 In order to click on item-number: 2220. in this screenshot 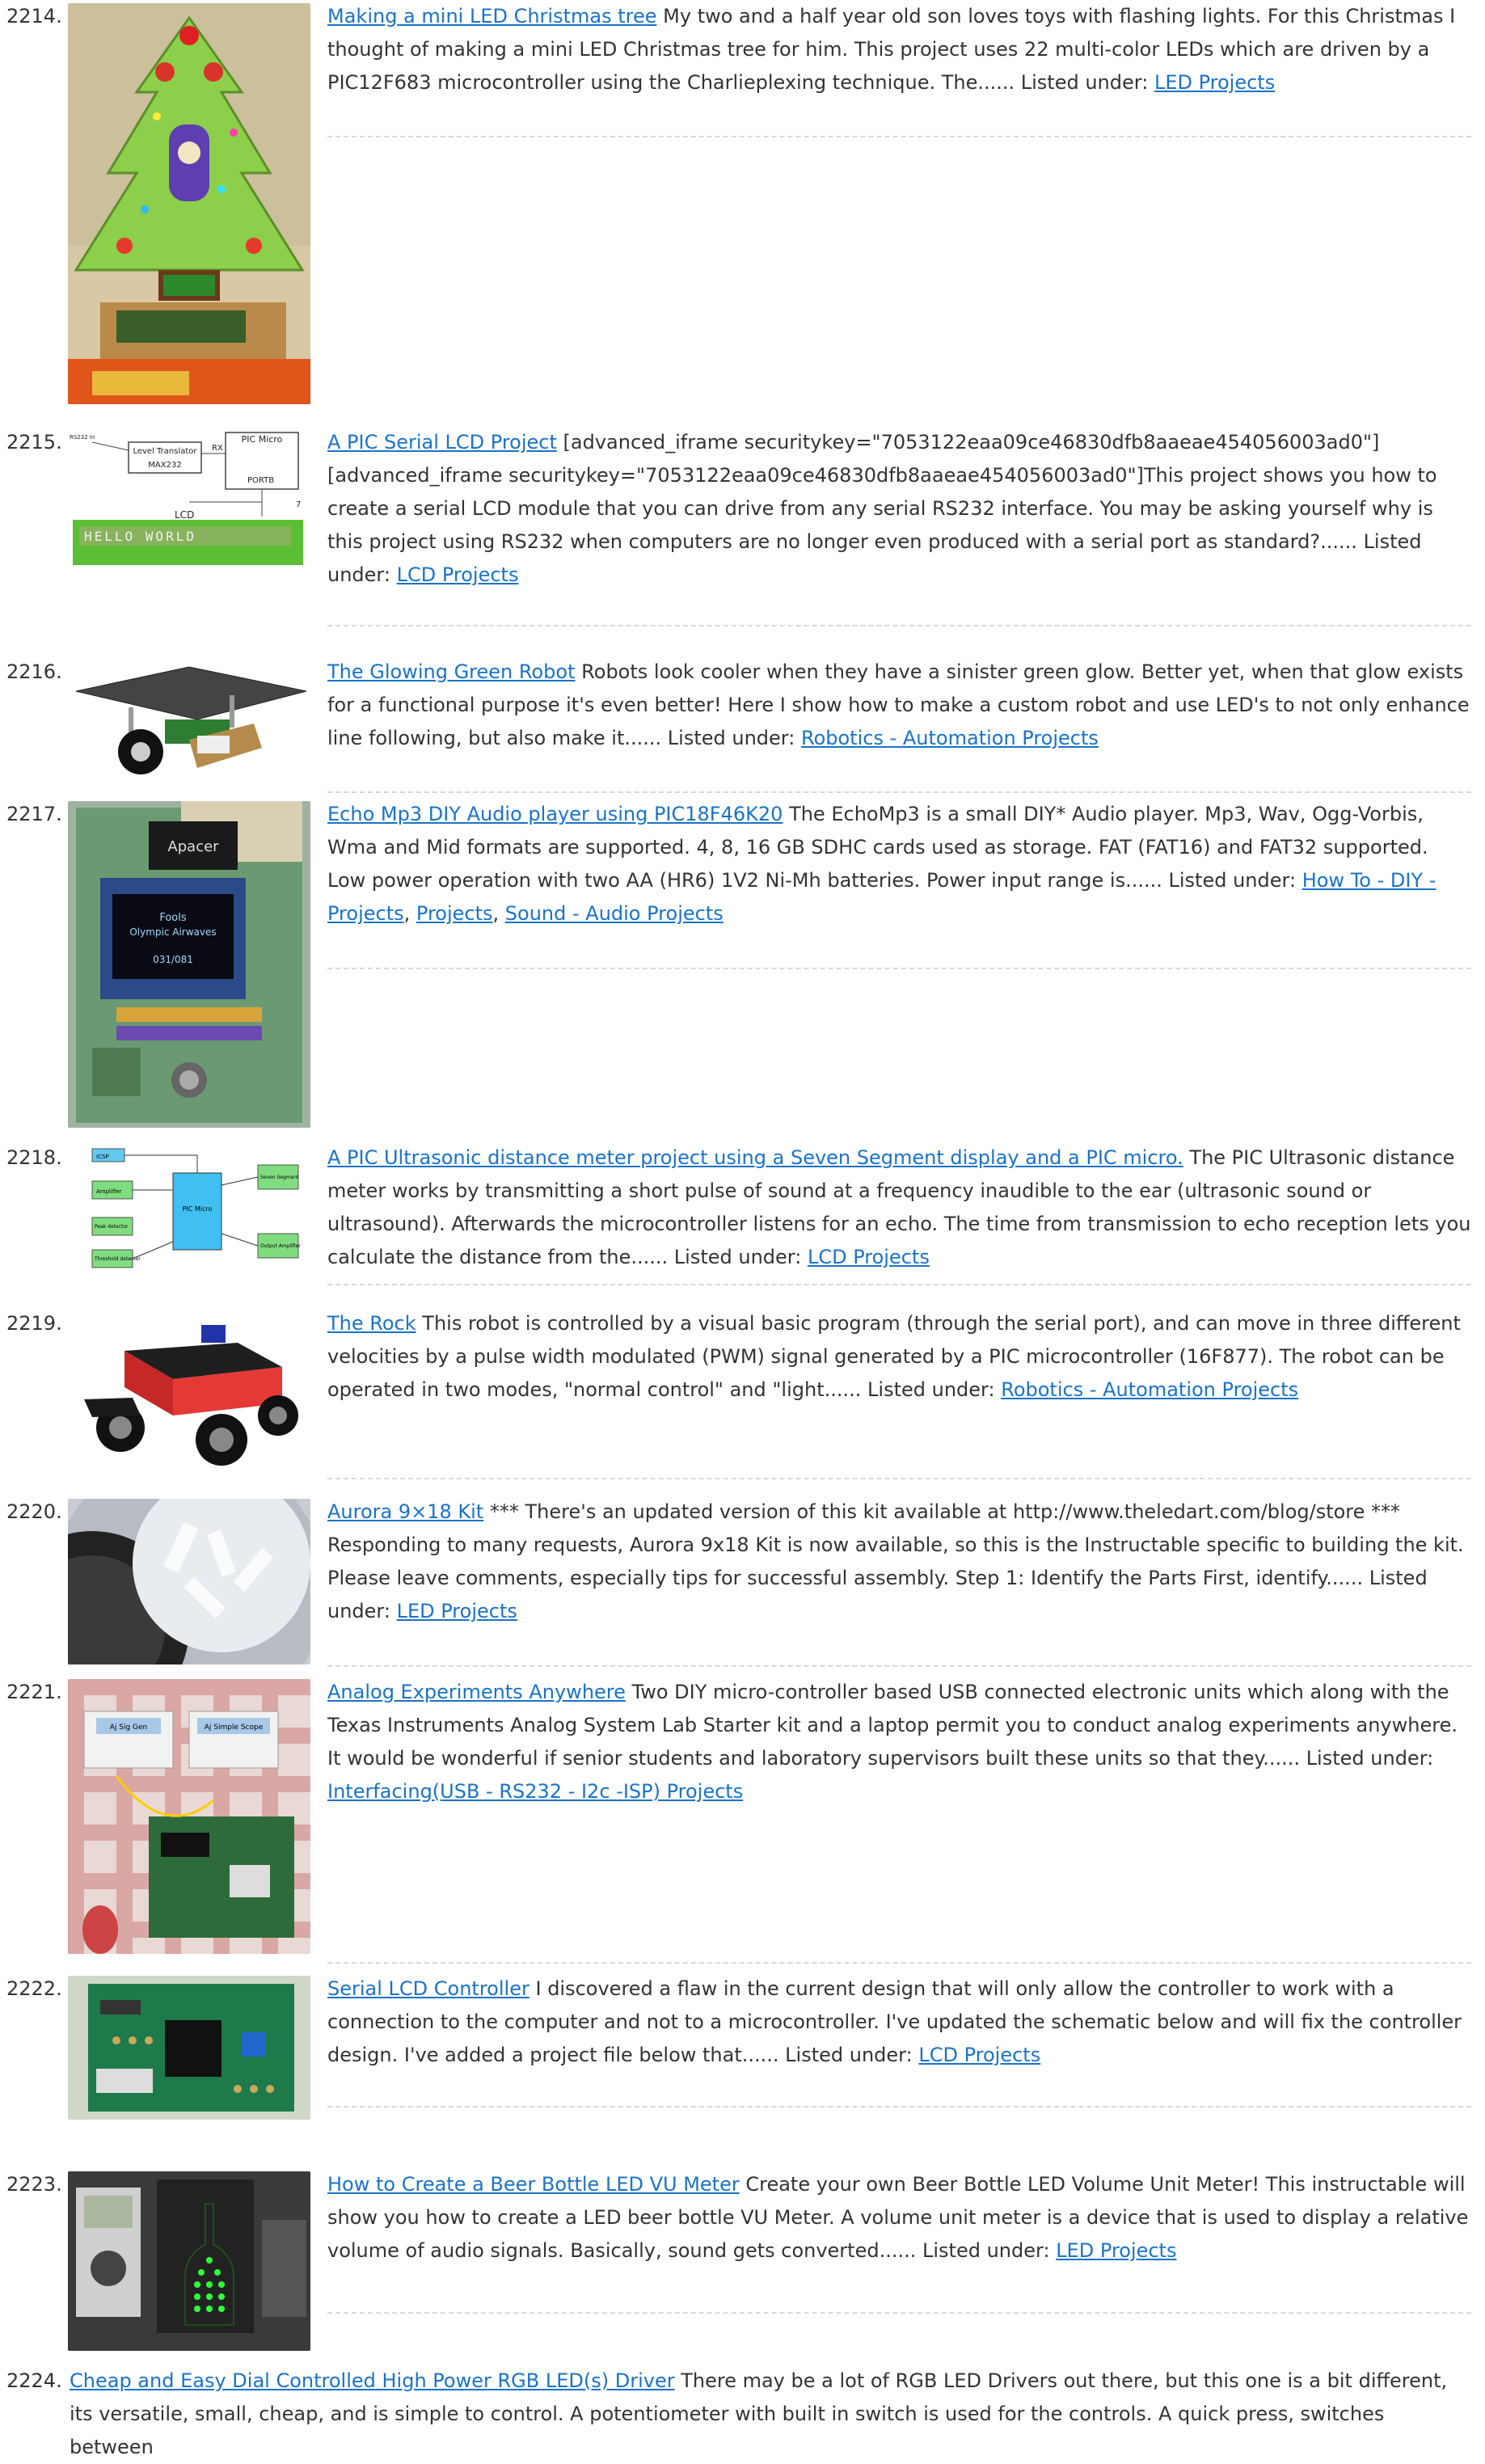, I will do `click(34, 1512)`.